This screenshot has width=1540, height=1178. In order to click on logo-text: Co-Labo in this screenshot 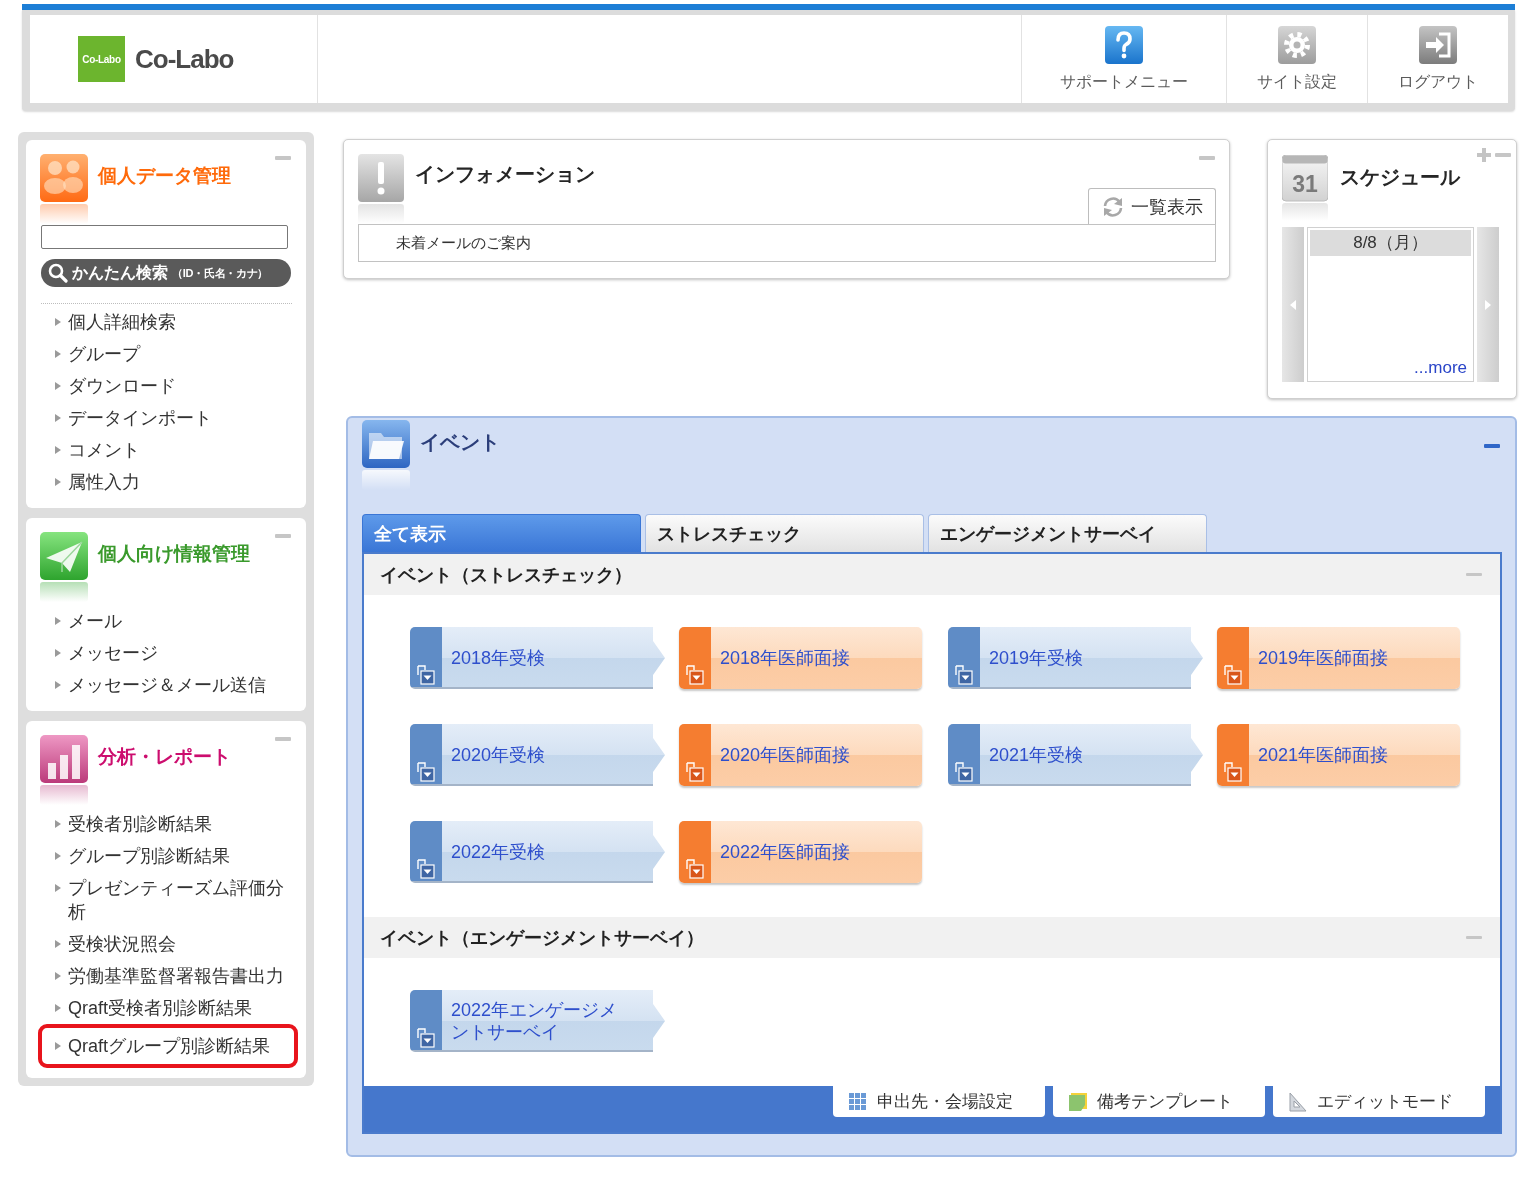, I will do `click(184, 59)`.